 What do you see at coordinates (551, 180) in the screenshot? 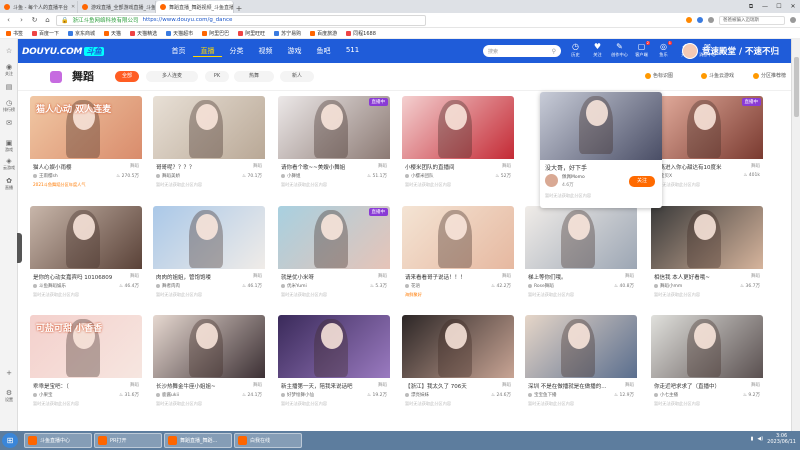
I see `streamer-avatar` at bounding box center [551, 180].